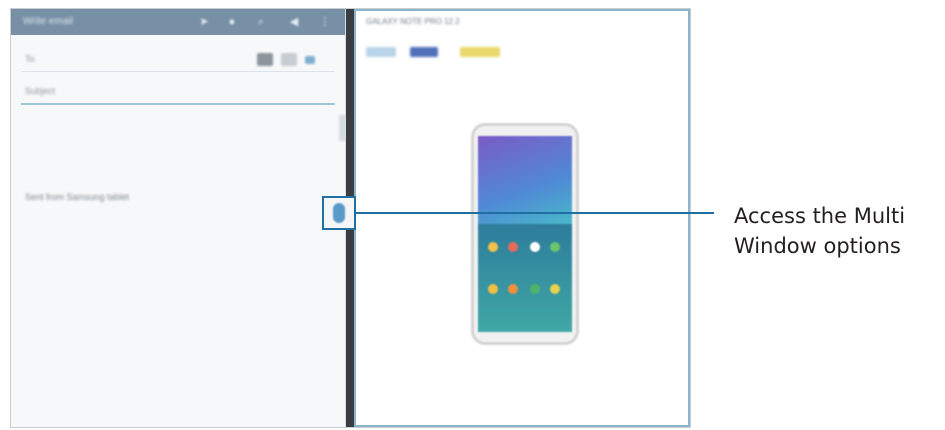 This screenshot has height=430, width=945. Describe the element at coordinates (424, 52) in the screenshot. I see `color-option-blue` at that location.